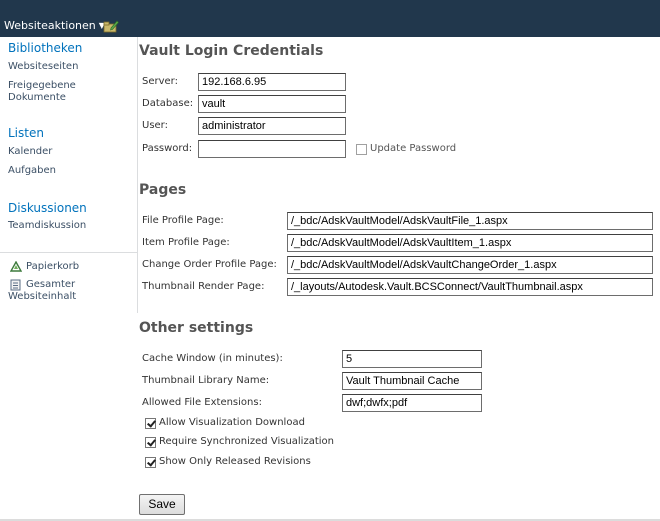 The height and width of the screenshot is (521, 660). I want to click on nav-item-site-pages: Websiteseiten, so click(43, 67).